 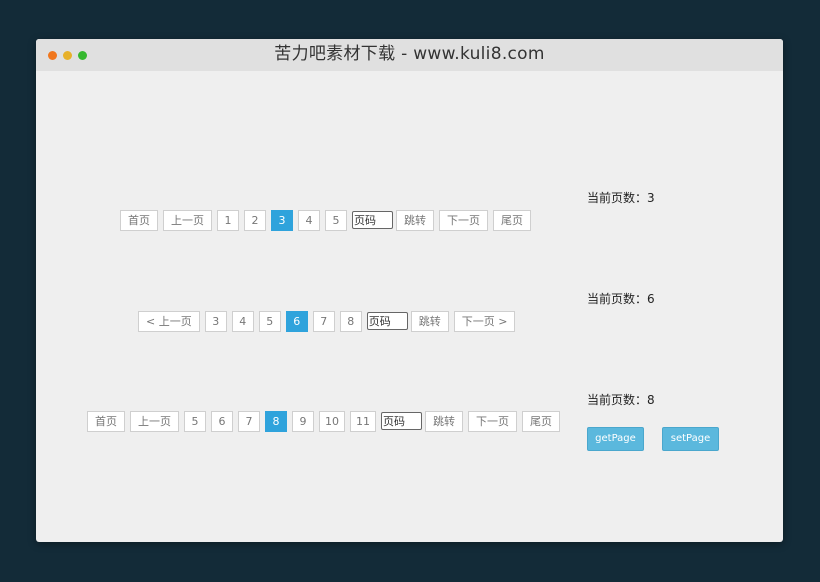 I want to click on current-page-label-1: 当前页数：3, so click(x=621, y=198).